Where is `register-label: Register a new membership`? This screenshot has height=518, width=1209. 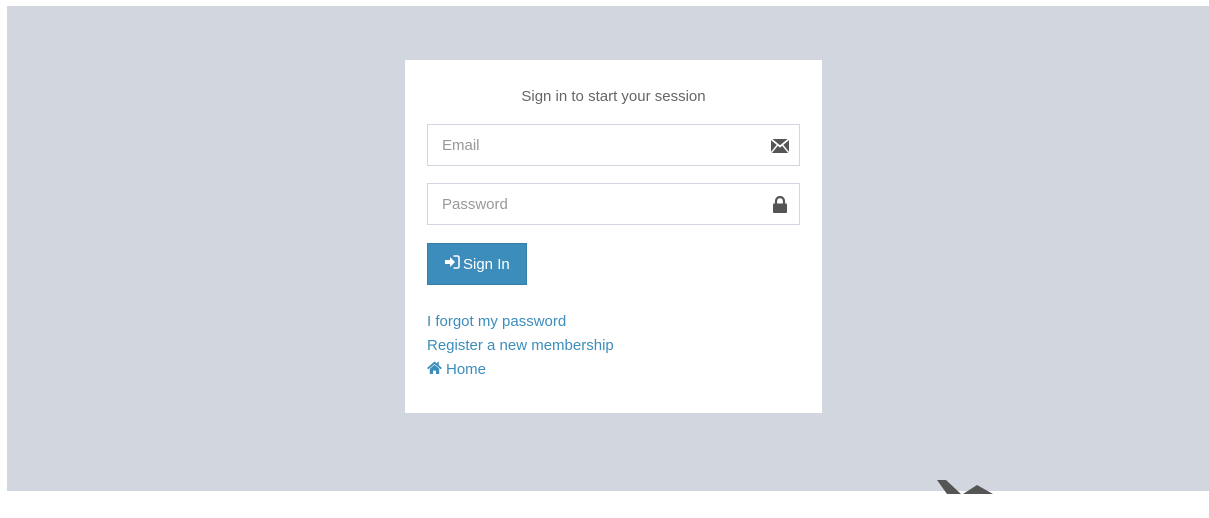
register-label: Register a new membership is located at coordinates (520, 345).